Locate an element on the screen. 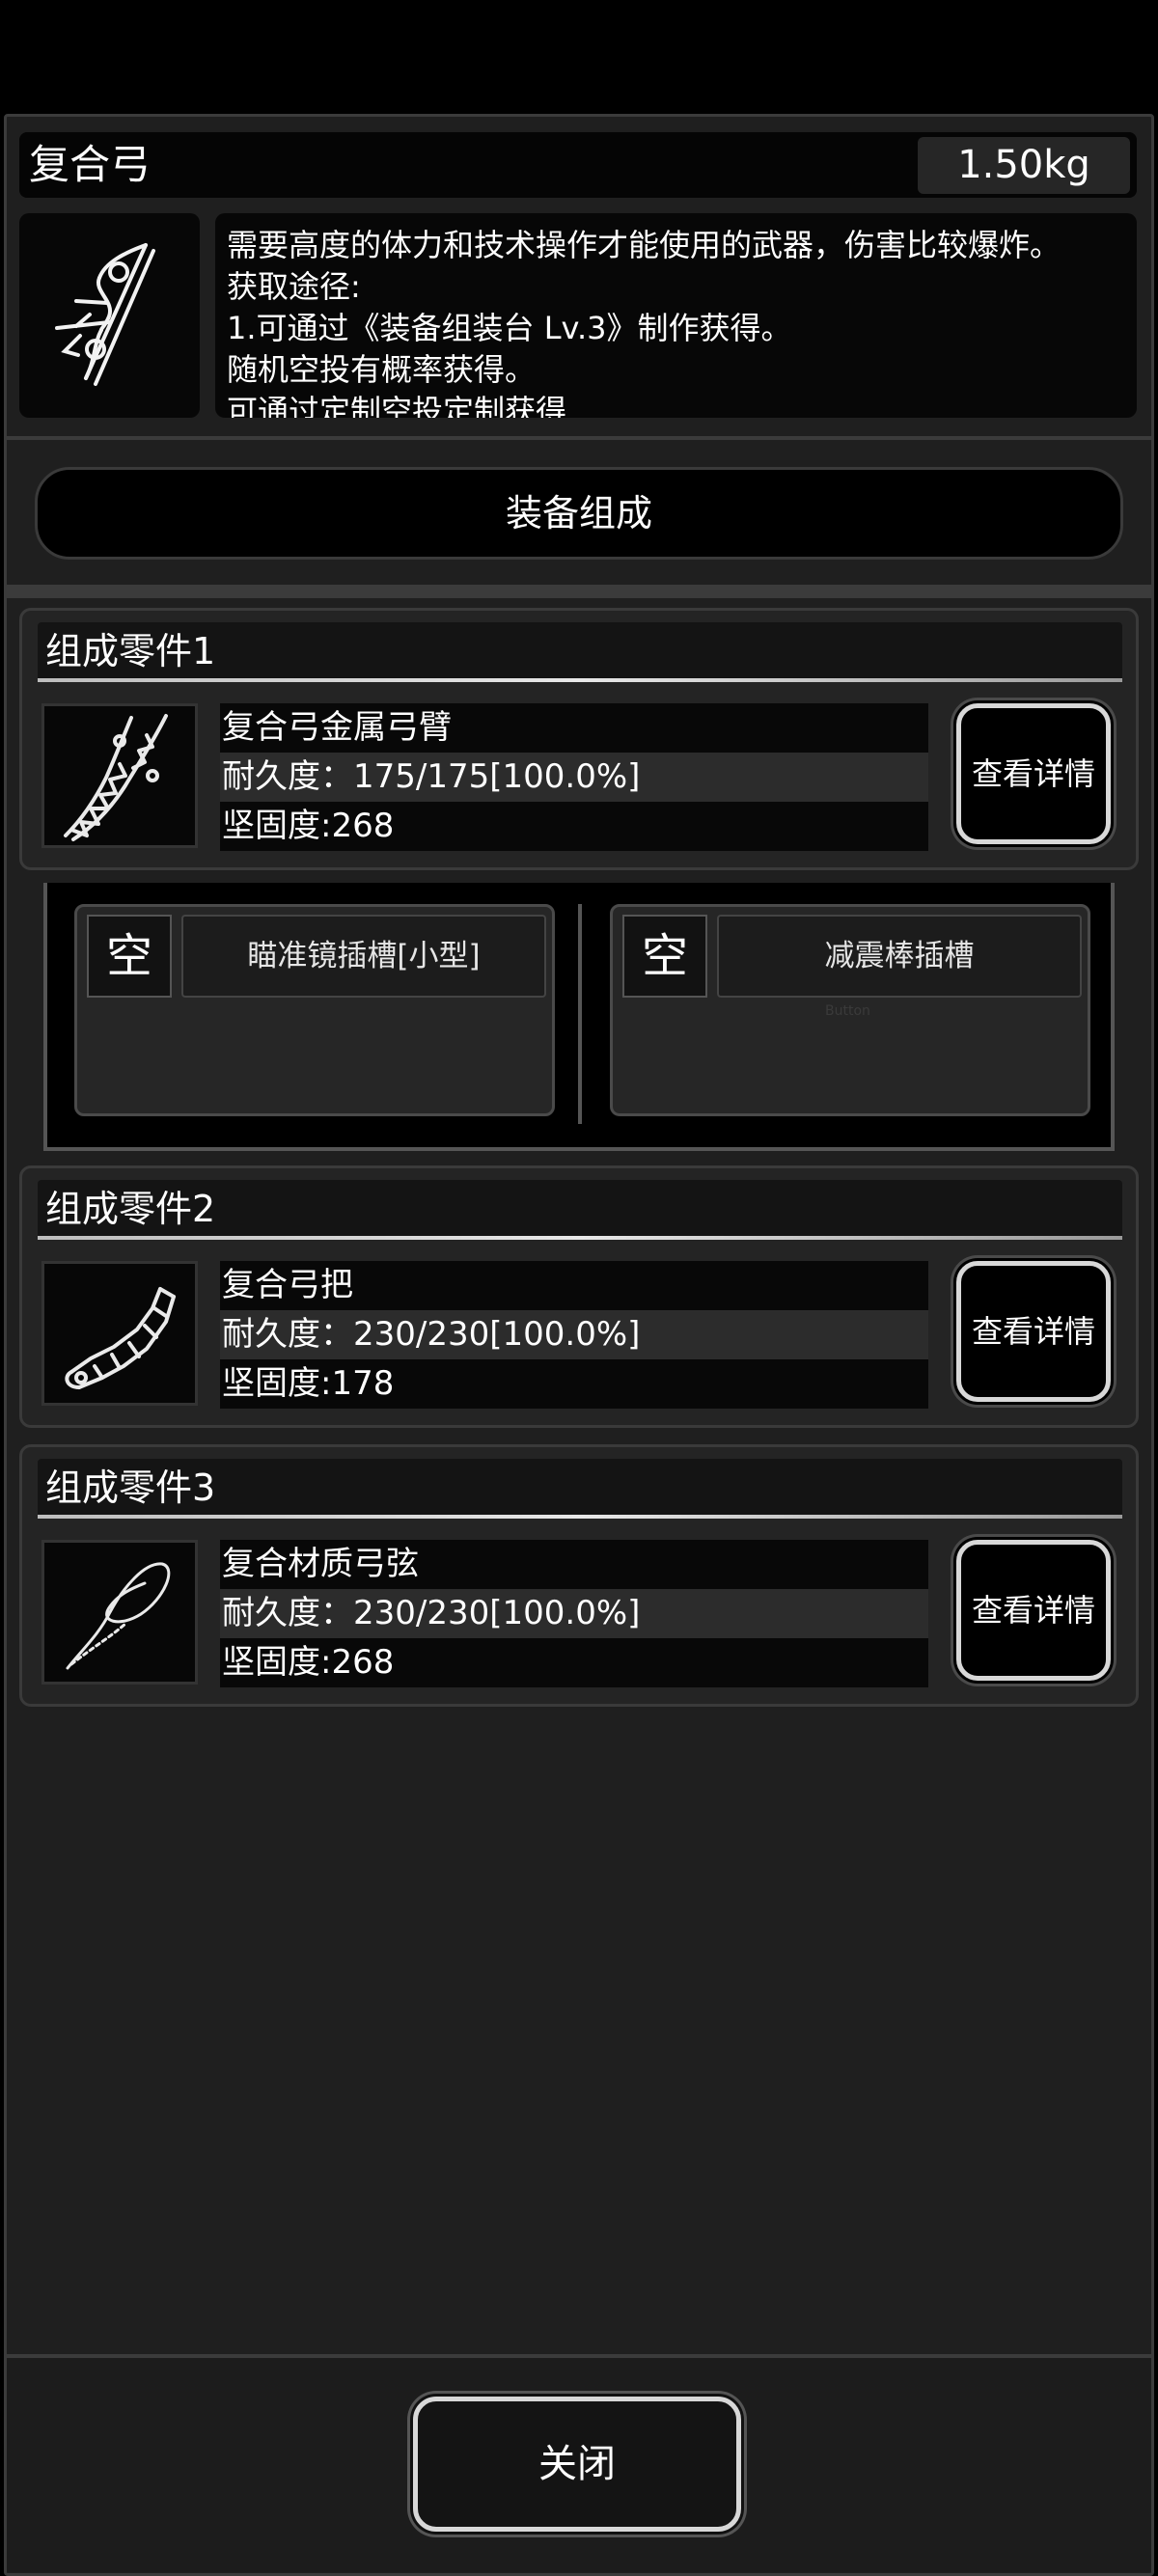 The height and width of the screenshot is (2576, 1158). attachment-slots: 空 瞄准镜插槽[小型] 空 减震棒插槽 Button is located at coordinates (579, 1017).